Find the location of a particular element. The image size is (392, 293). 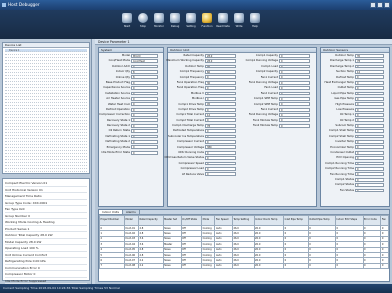

close-button is located at coordinates (387, 5).